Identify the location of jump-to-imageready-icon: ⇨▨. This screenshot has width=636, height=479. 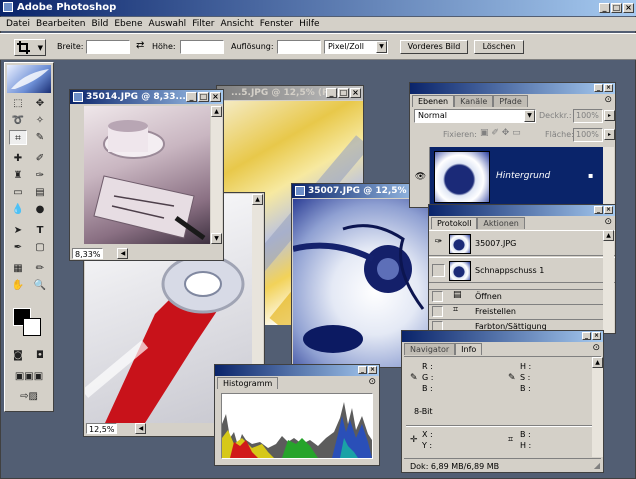
(29, 396).